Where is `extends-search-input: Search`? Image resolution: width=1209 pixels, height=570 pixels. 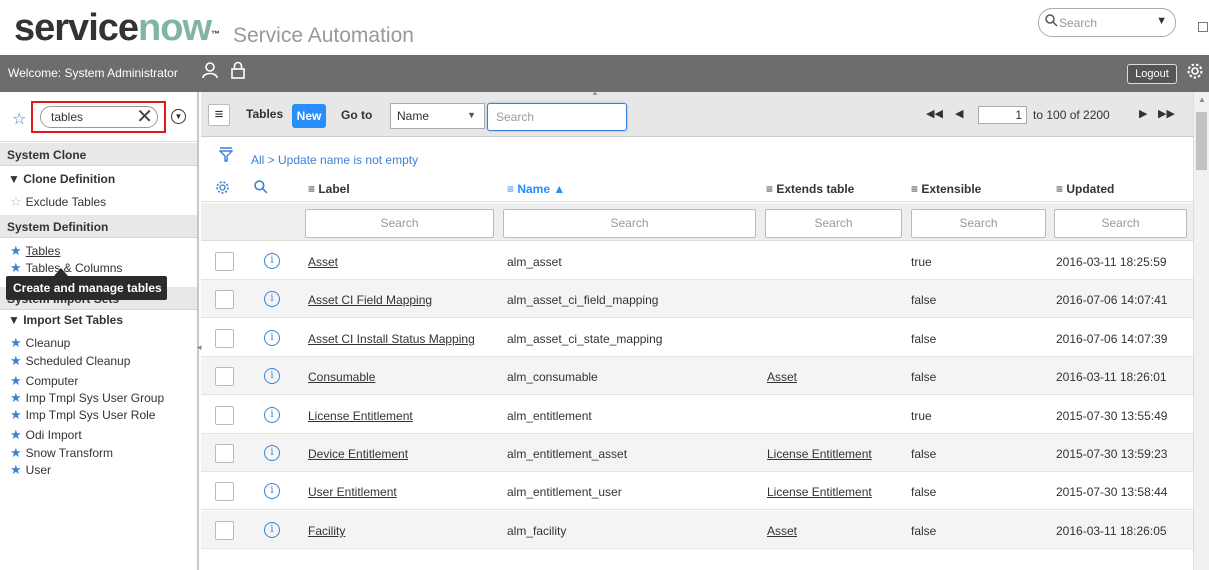
extends-search-input: Search is located at coordinates (833, 223).